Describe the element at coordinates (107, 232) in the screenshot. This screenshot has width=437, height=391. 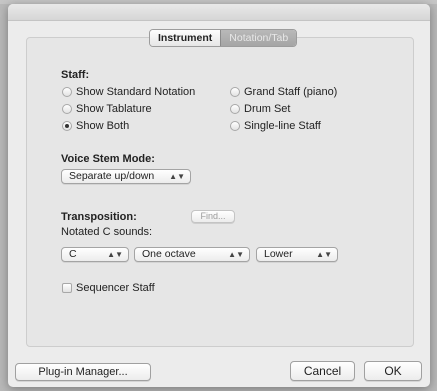
I see `notated-c-sounds-label: Notated C sounds:` at that location.